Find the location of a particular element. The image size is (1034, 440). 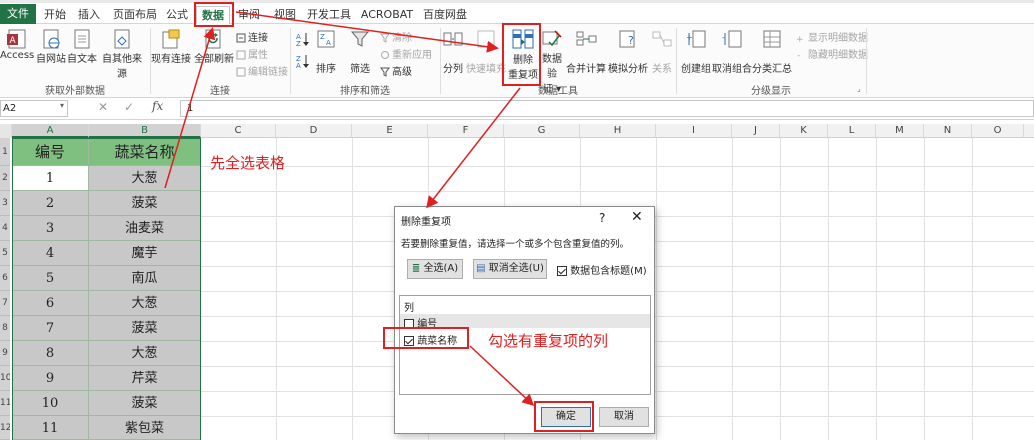

from-web-button: 自网站 is located at coordinates (51, 46).